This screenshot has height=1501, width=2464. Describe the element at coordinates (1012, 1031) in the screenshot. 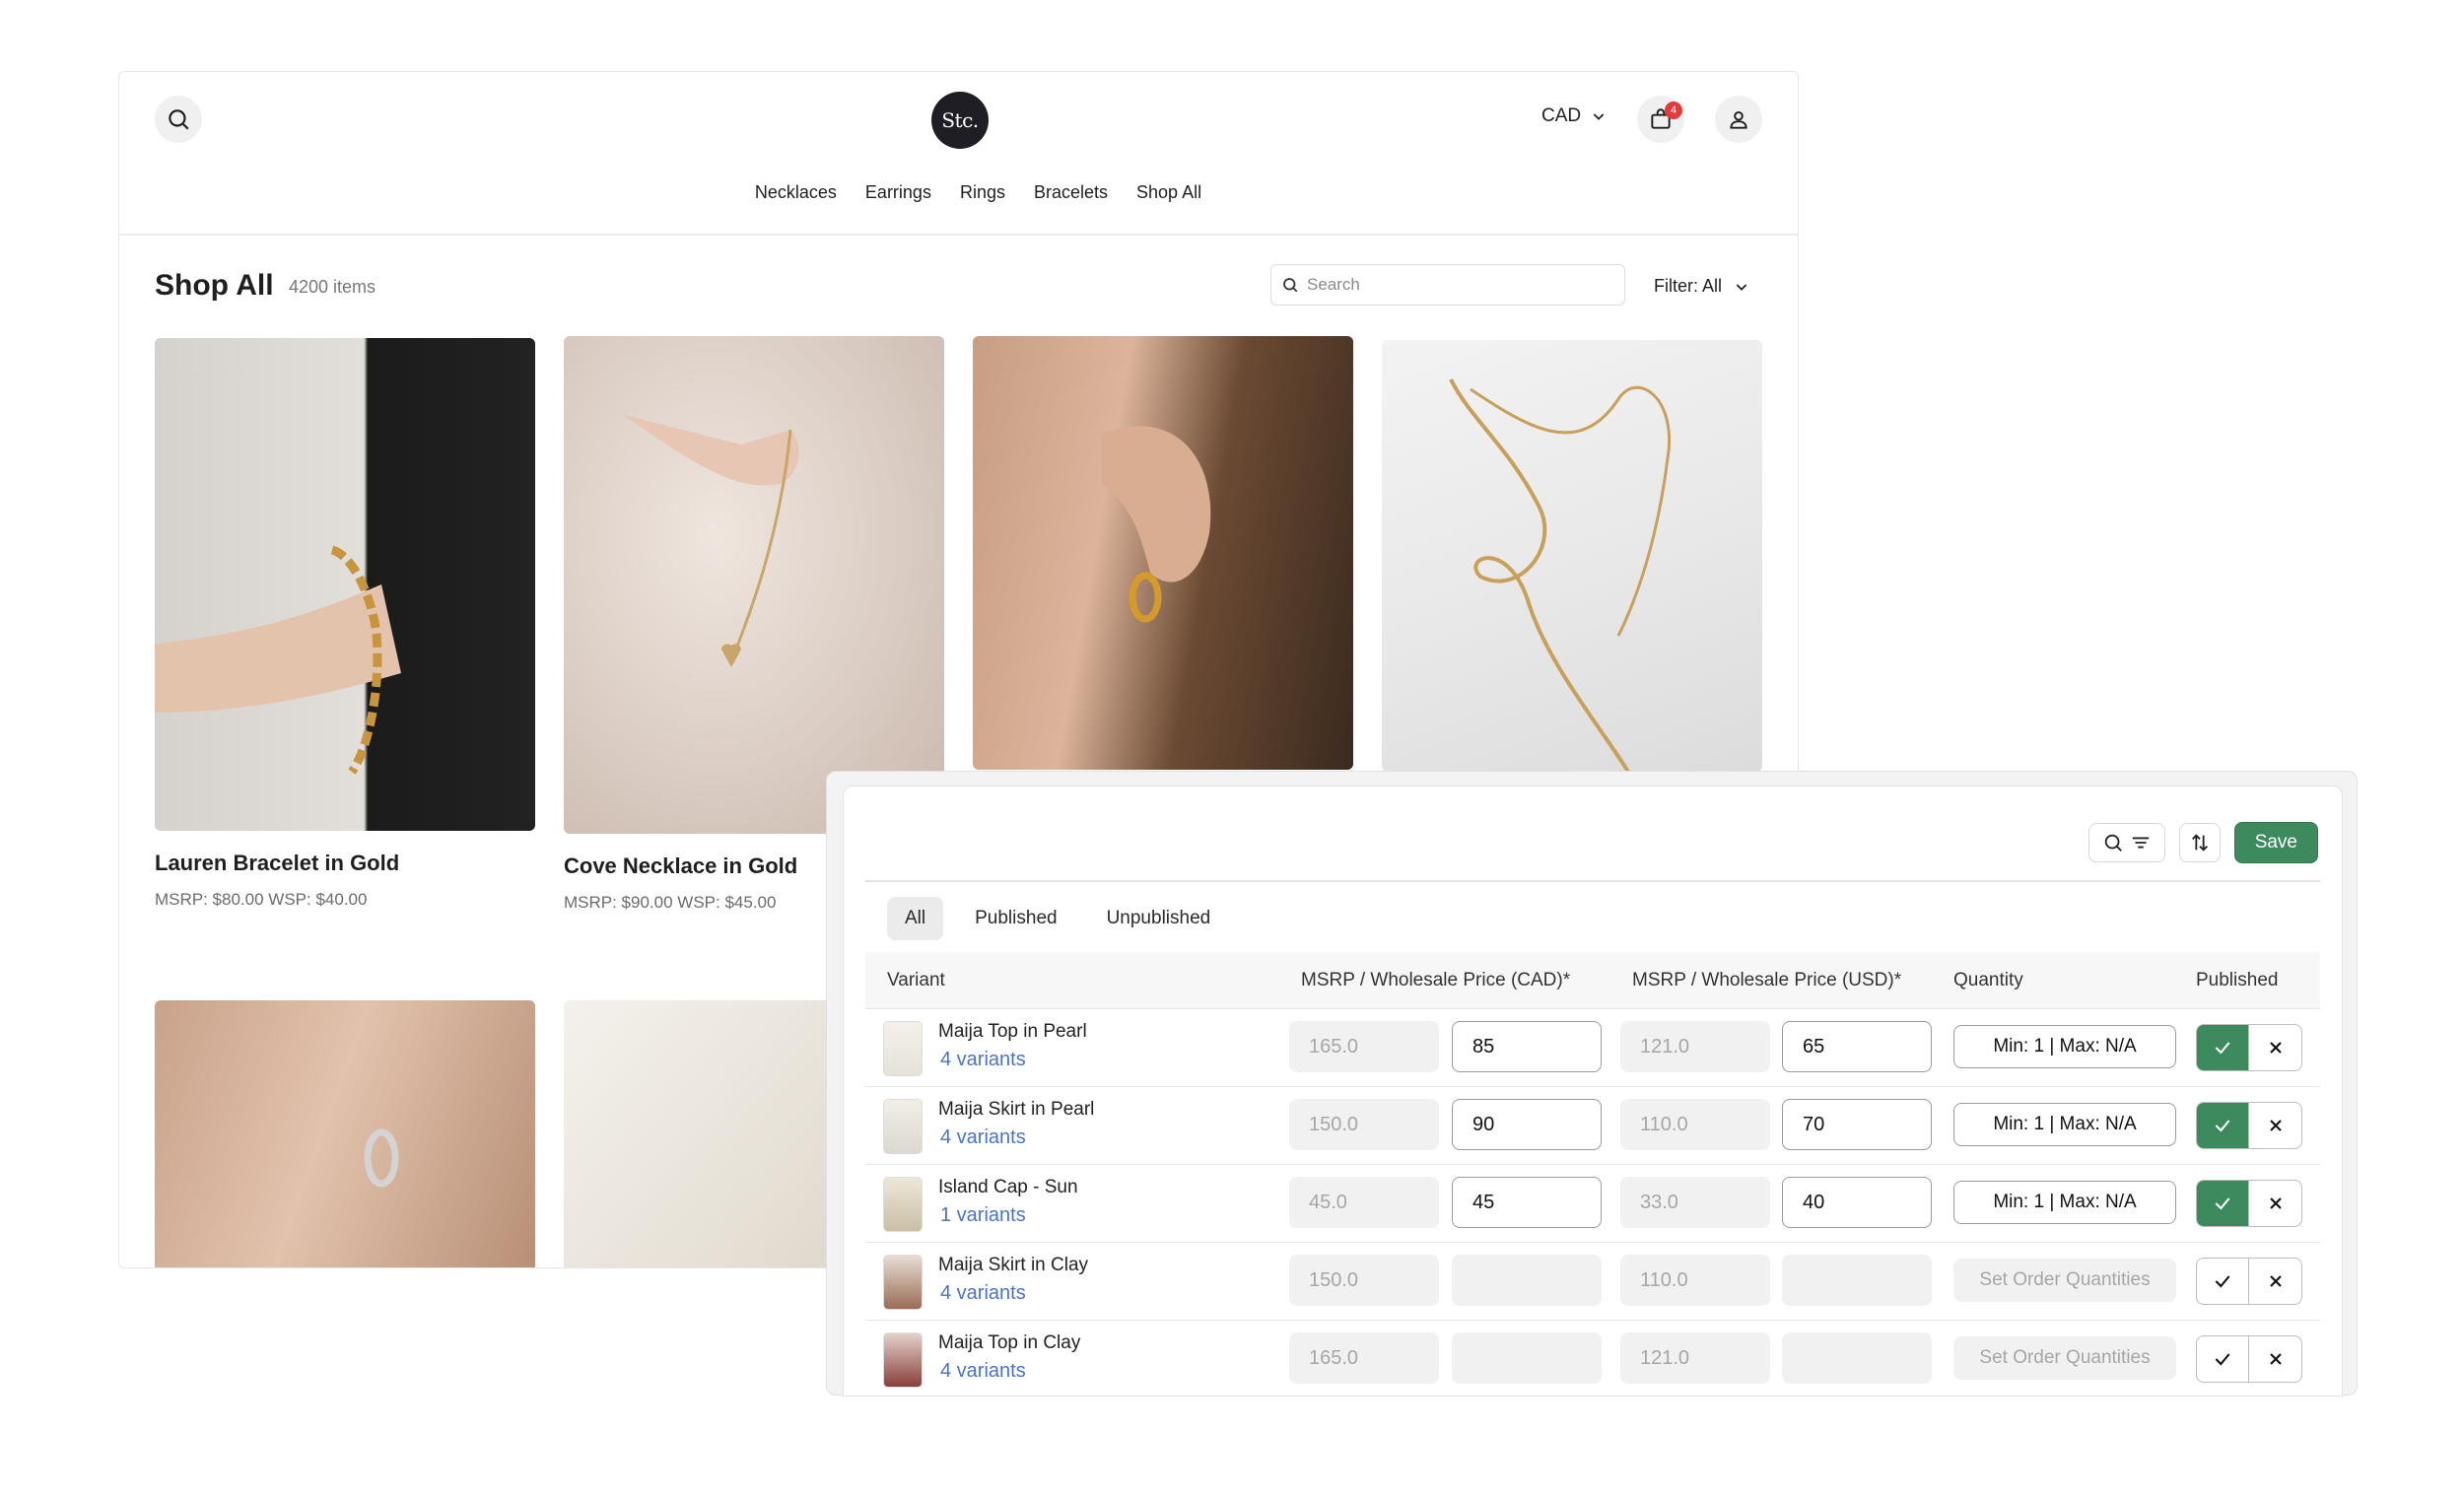

I see `variant-name: Maija Top in Pearl` at that location.